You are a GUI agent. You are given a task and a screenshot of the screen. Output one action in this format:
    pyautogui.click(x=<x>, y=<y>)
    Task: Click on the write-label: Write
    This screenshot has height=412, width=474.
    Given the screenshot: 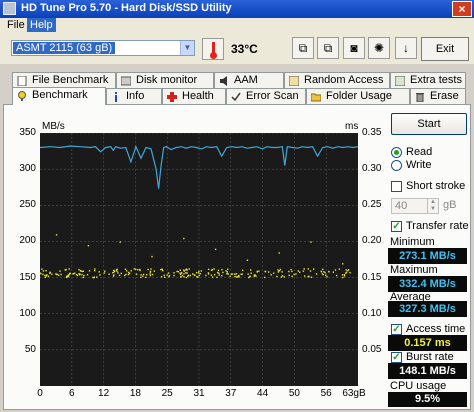 What is the action you would take?
    pyautogui.click(x=419, y=165)
    